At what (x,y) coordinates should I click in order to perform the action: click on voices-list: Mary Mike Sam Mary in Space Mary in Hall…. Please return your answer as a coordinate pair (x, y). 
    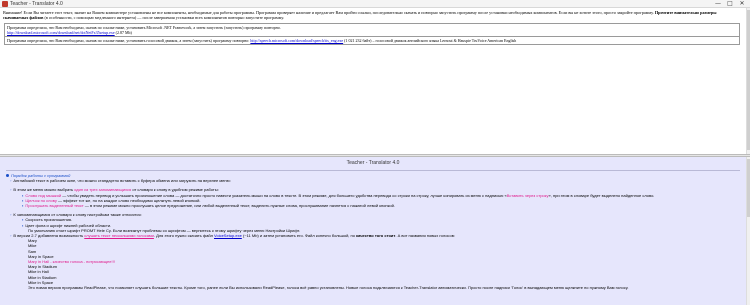
    Looking at the image, I should click on (387, 261).